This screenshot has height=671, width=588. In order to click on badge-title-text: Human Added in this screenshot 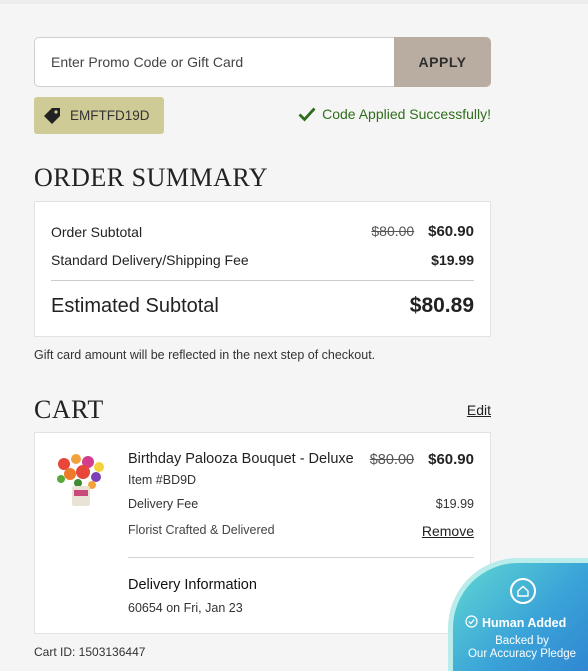, I will do `click(524, 623)`.